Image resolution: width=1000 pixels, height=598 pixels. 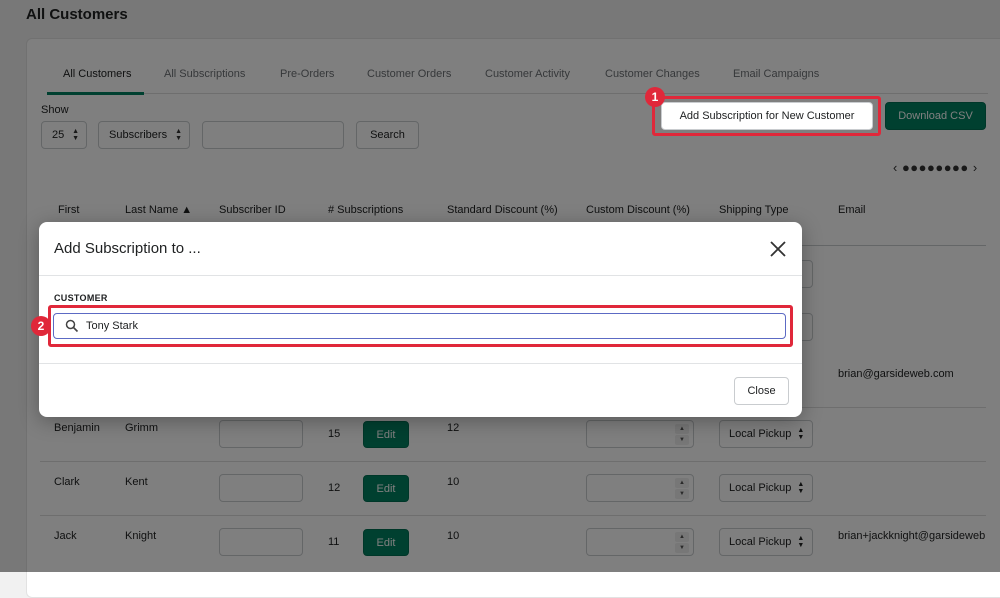 What do you see at coordinates (420, 363) in the screenshot?
I see `modal-footer-divider` at bounding box center [420, 363].